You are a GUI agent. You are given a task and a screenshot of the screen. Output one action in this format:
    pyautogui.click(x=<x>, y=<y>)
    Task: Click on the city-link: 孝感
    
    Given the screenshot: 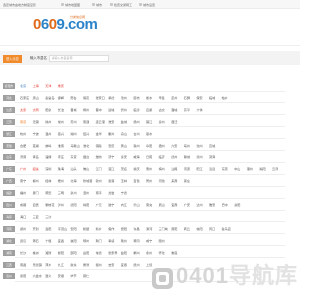 What is the action you would take?
    pyautogui.click(x=111, y=241)
    